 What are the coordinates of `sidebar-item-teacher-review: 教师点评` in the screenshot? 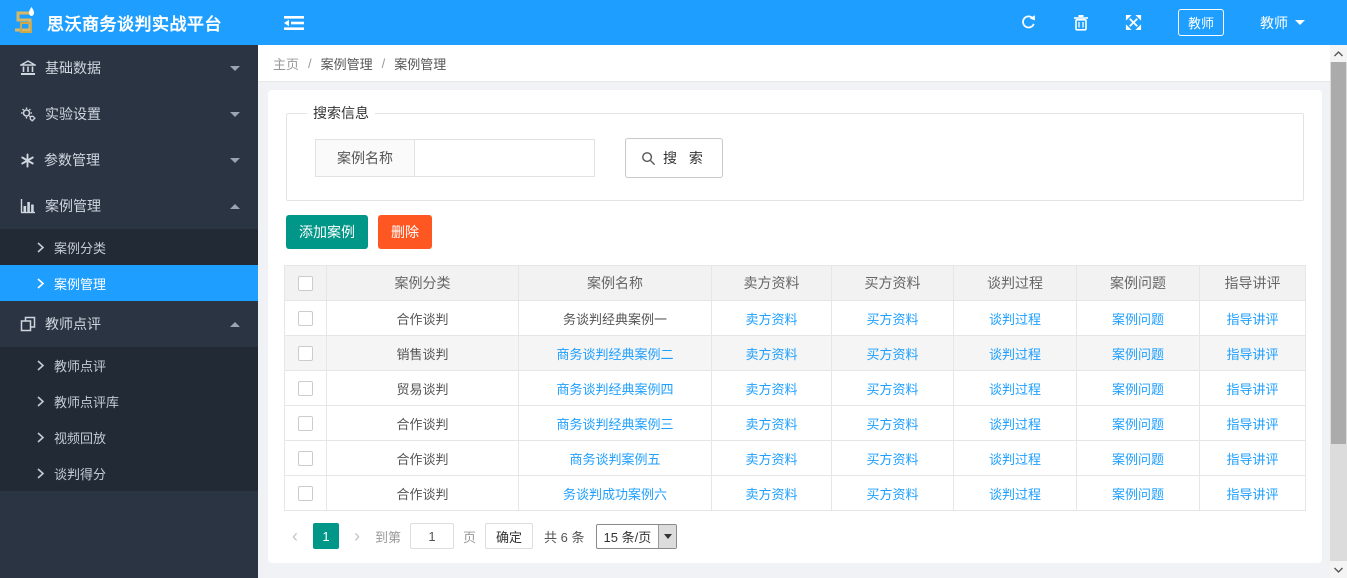 It's located at (129, 324).